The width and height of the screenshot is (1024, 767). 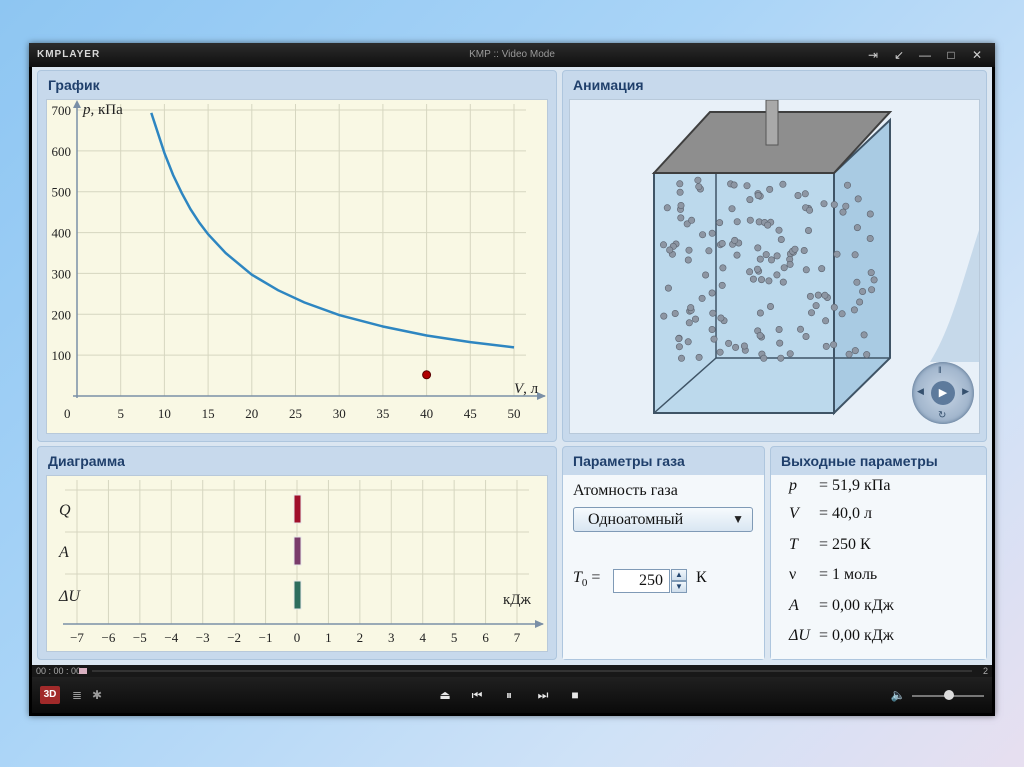 I want to click on seek-bar: 00 : 00 : 00 2, so click(x=512, y=671).